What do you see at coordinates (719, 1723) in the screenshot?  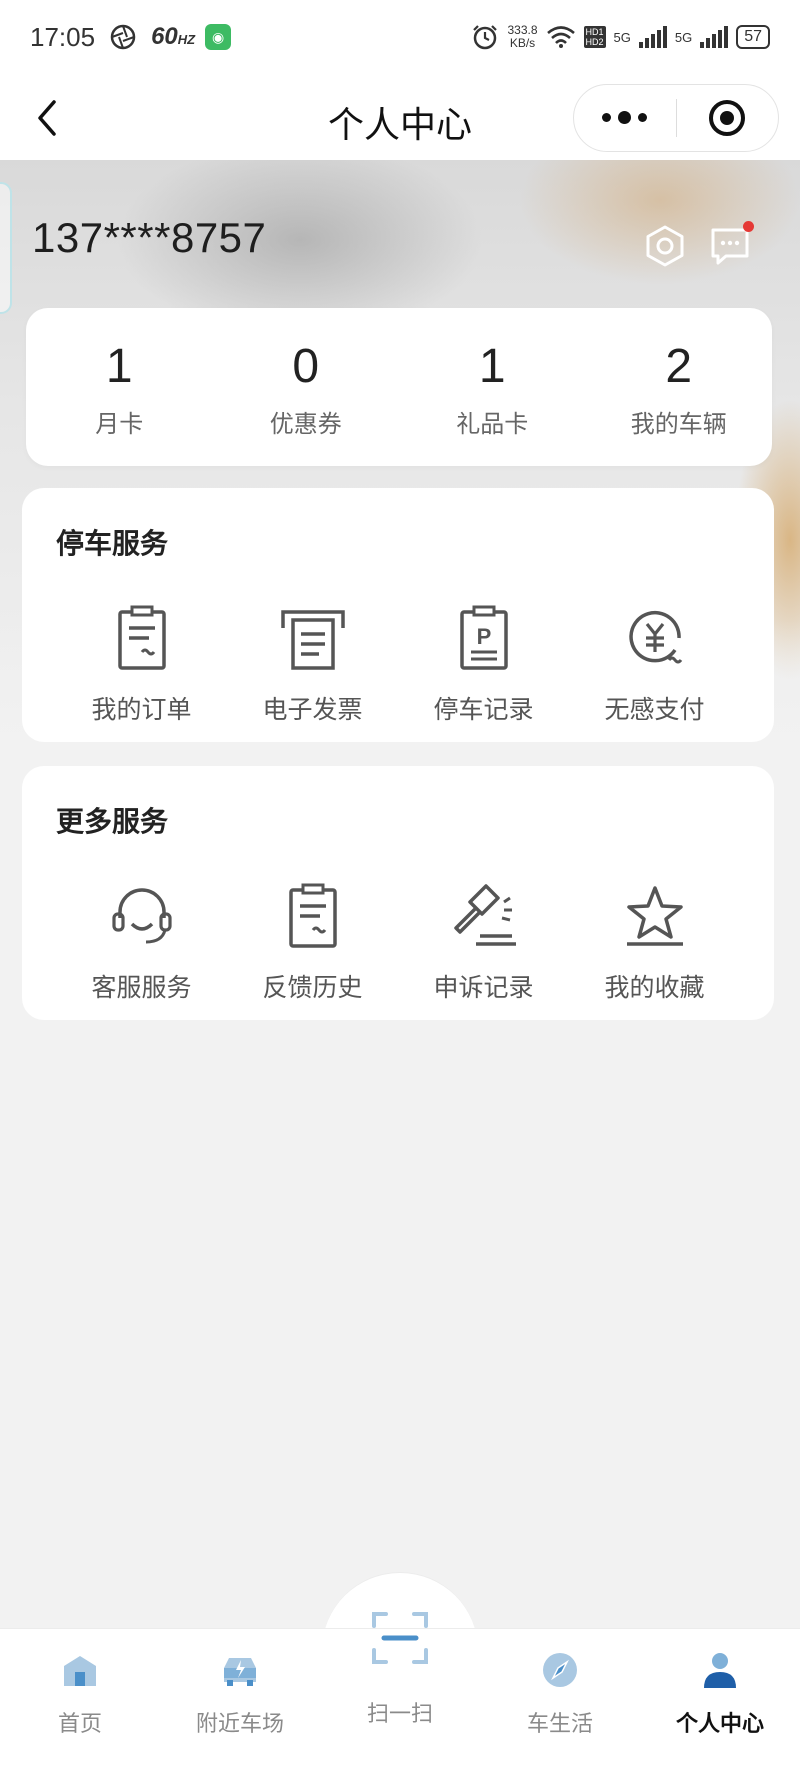 I see `tab-label: 个人中心` at bounding box center [719, 1723].